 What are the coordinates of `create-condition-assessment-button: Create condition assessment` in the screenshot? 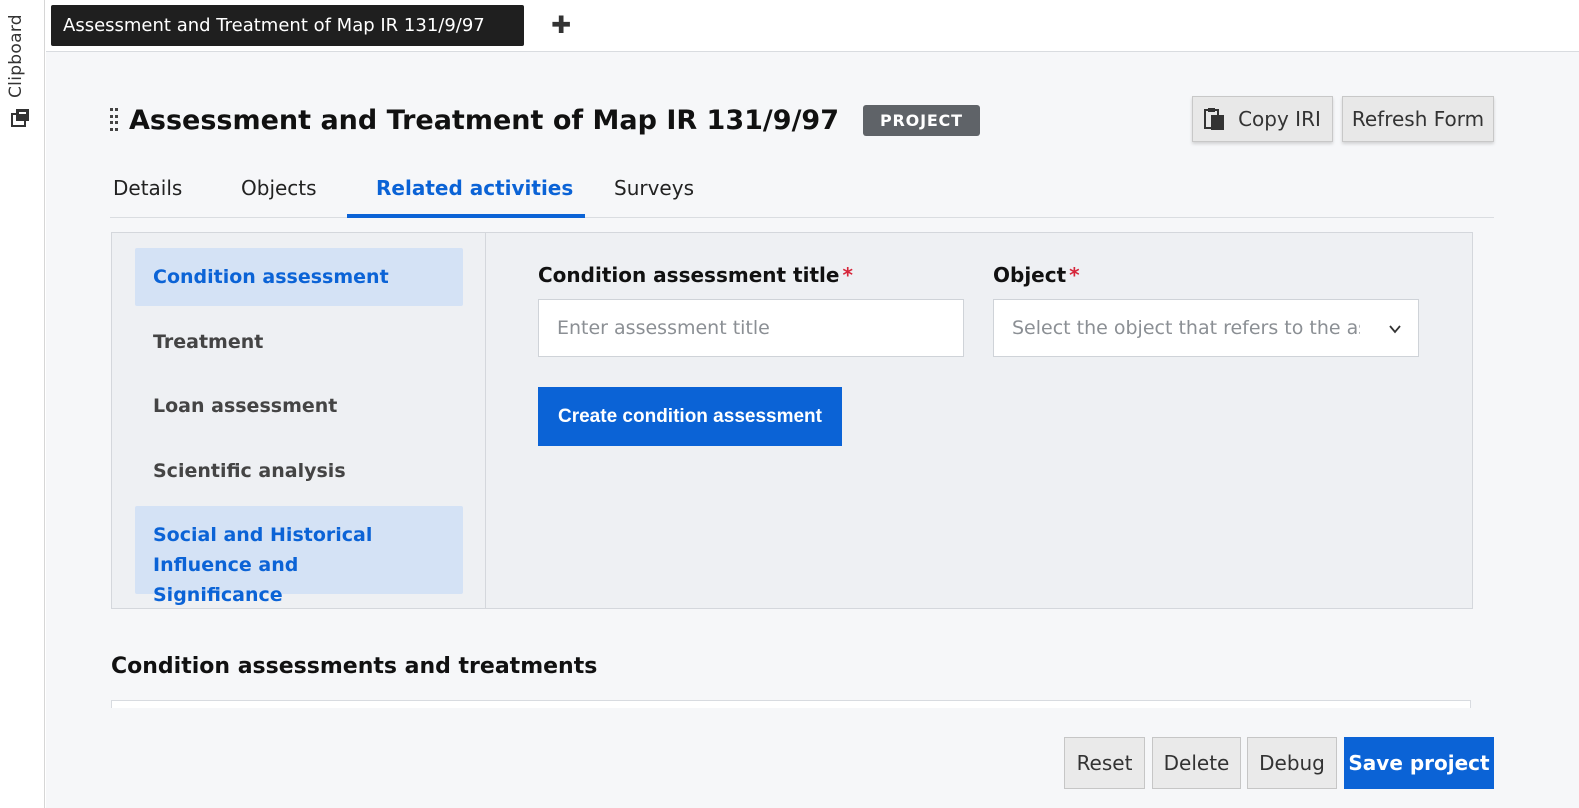 It's located at (690, 416).